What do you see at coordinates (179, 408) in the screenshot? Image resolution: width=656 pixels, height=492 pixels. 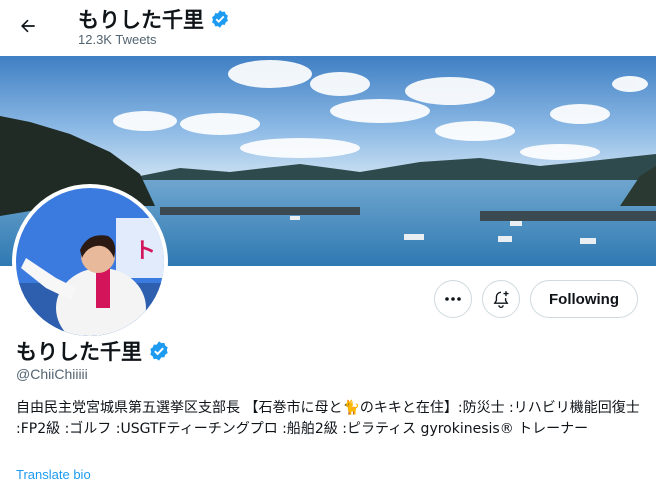 I see `bio-text-part1: 自由民主党宮城県第五選挙区支部長 【石巻市に母と` at bounding box center [179, 408].